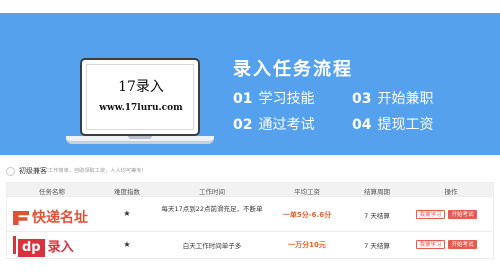  Describe the element at coordinates (243, 125) in the screenshot. I see `step-number: 02` at that location.